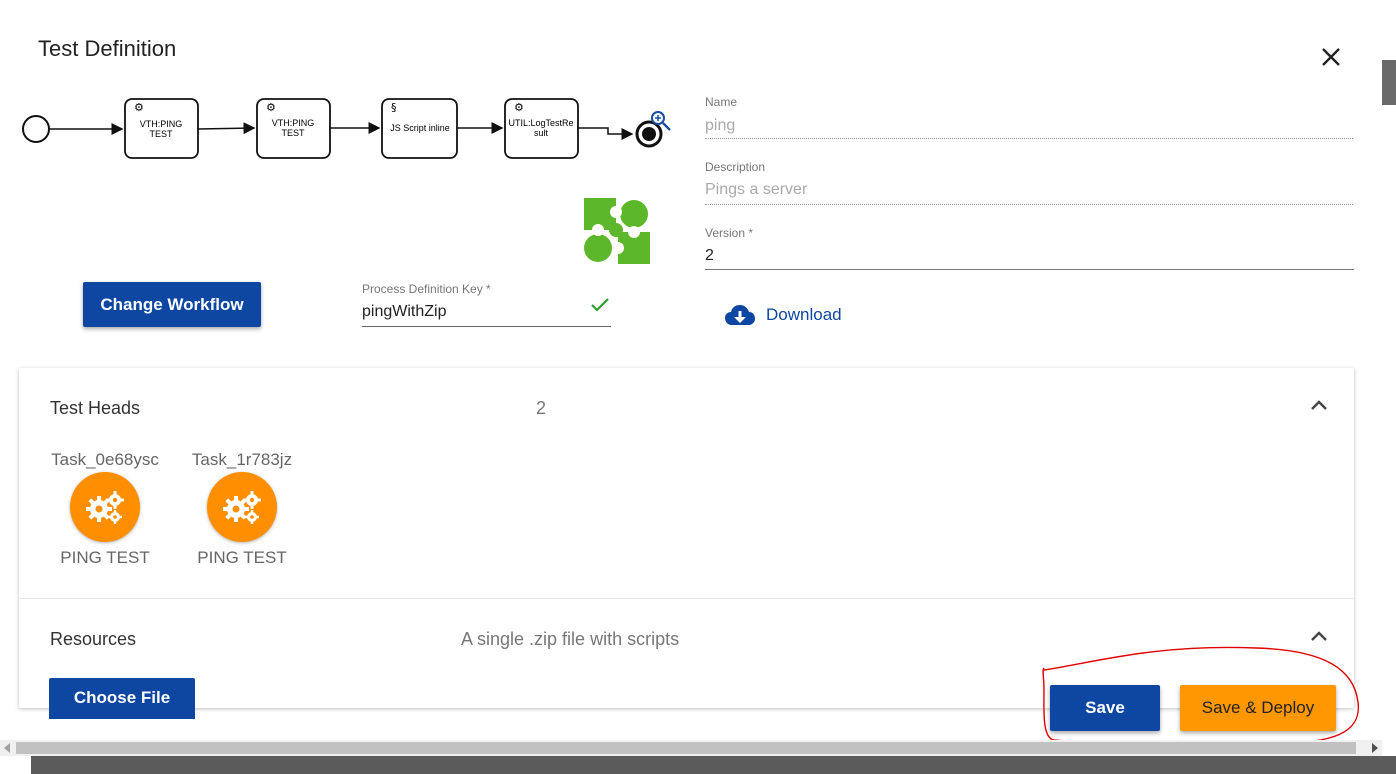 The width and height of the screenshot is (1396, 774). What do you see at coordinates (740, 315) in the screenshot?
I see `cloud-download-icon` at bounding box center [740, 315].